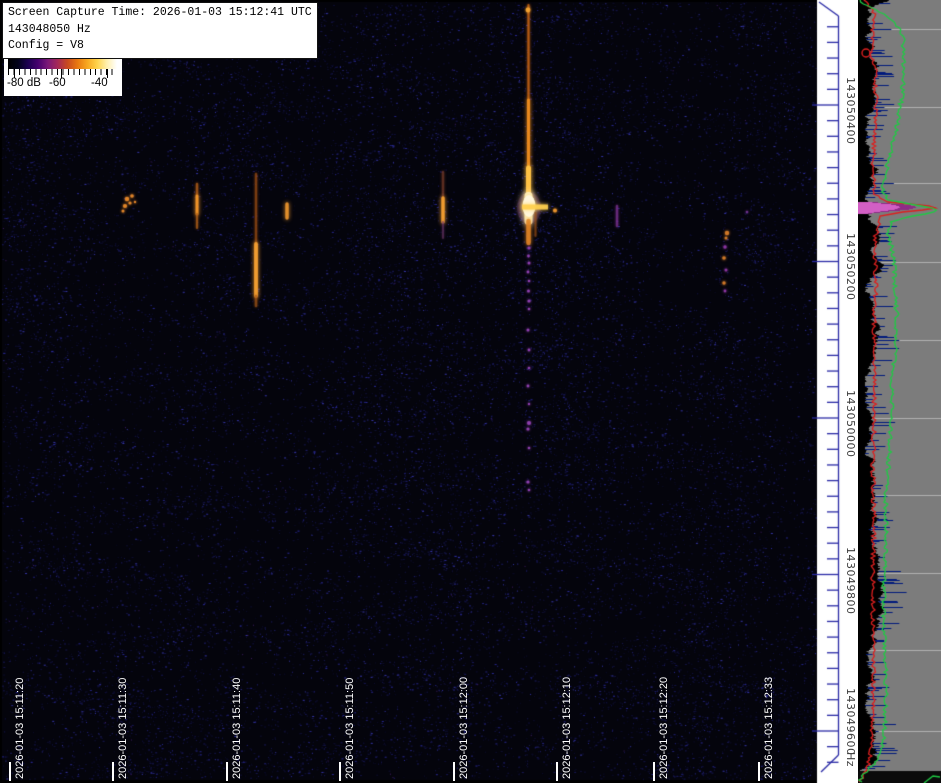 Image resolution: width=941 pixels, height=783 pixels. I want to click on time-axis-label: 2026-01-03 15:11:50, so click(350, 728).